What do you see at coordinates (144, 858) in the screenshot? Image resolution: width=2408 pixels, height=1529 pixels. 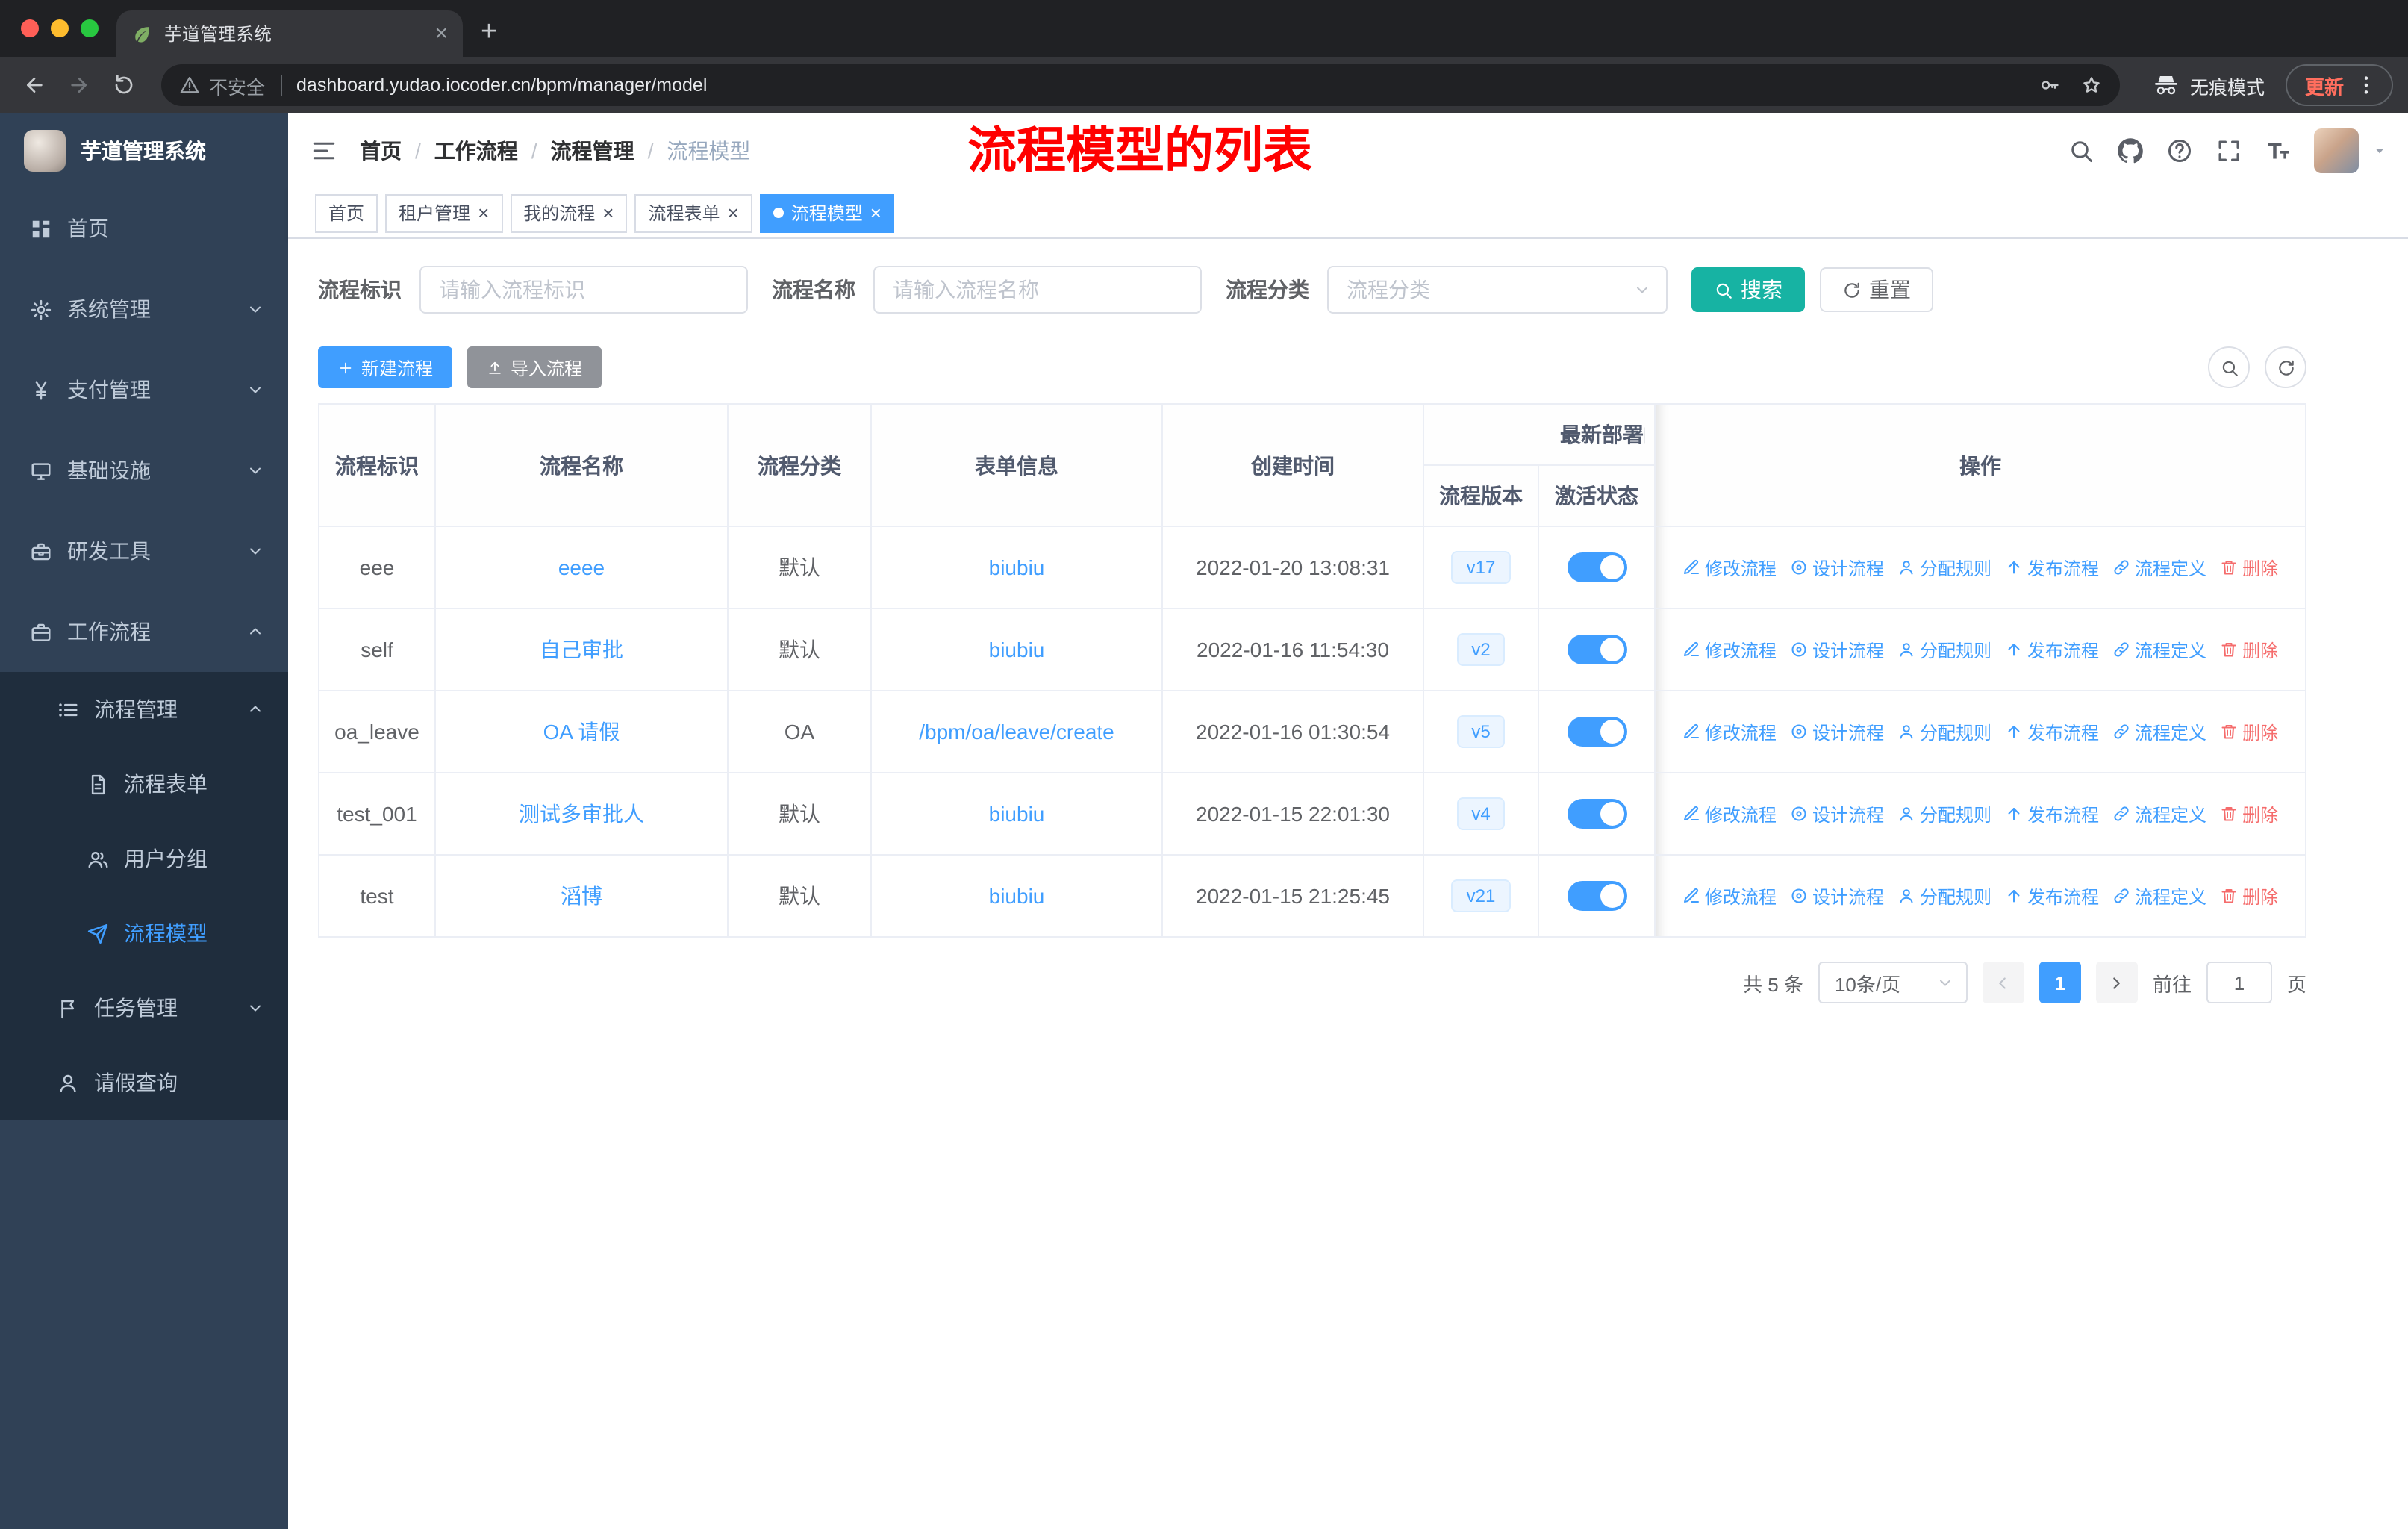 I see `sidebar-item-user-group: 用户分组` at bounding box center [144, 858].